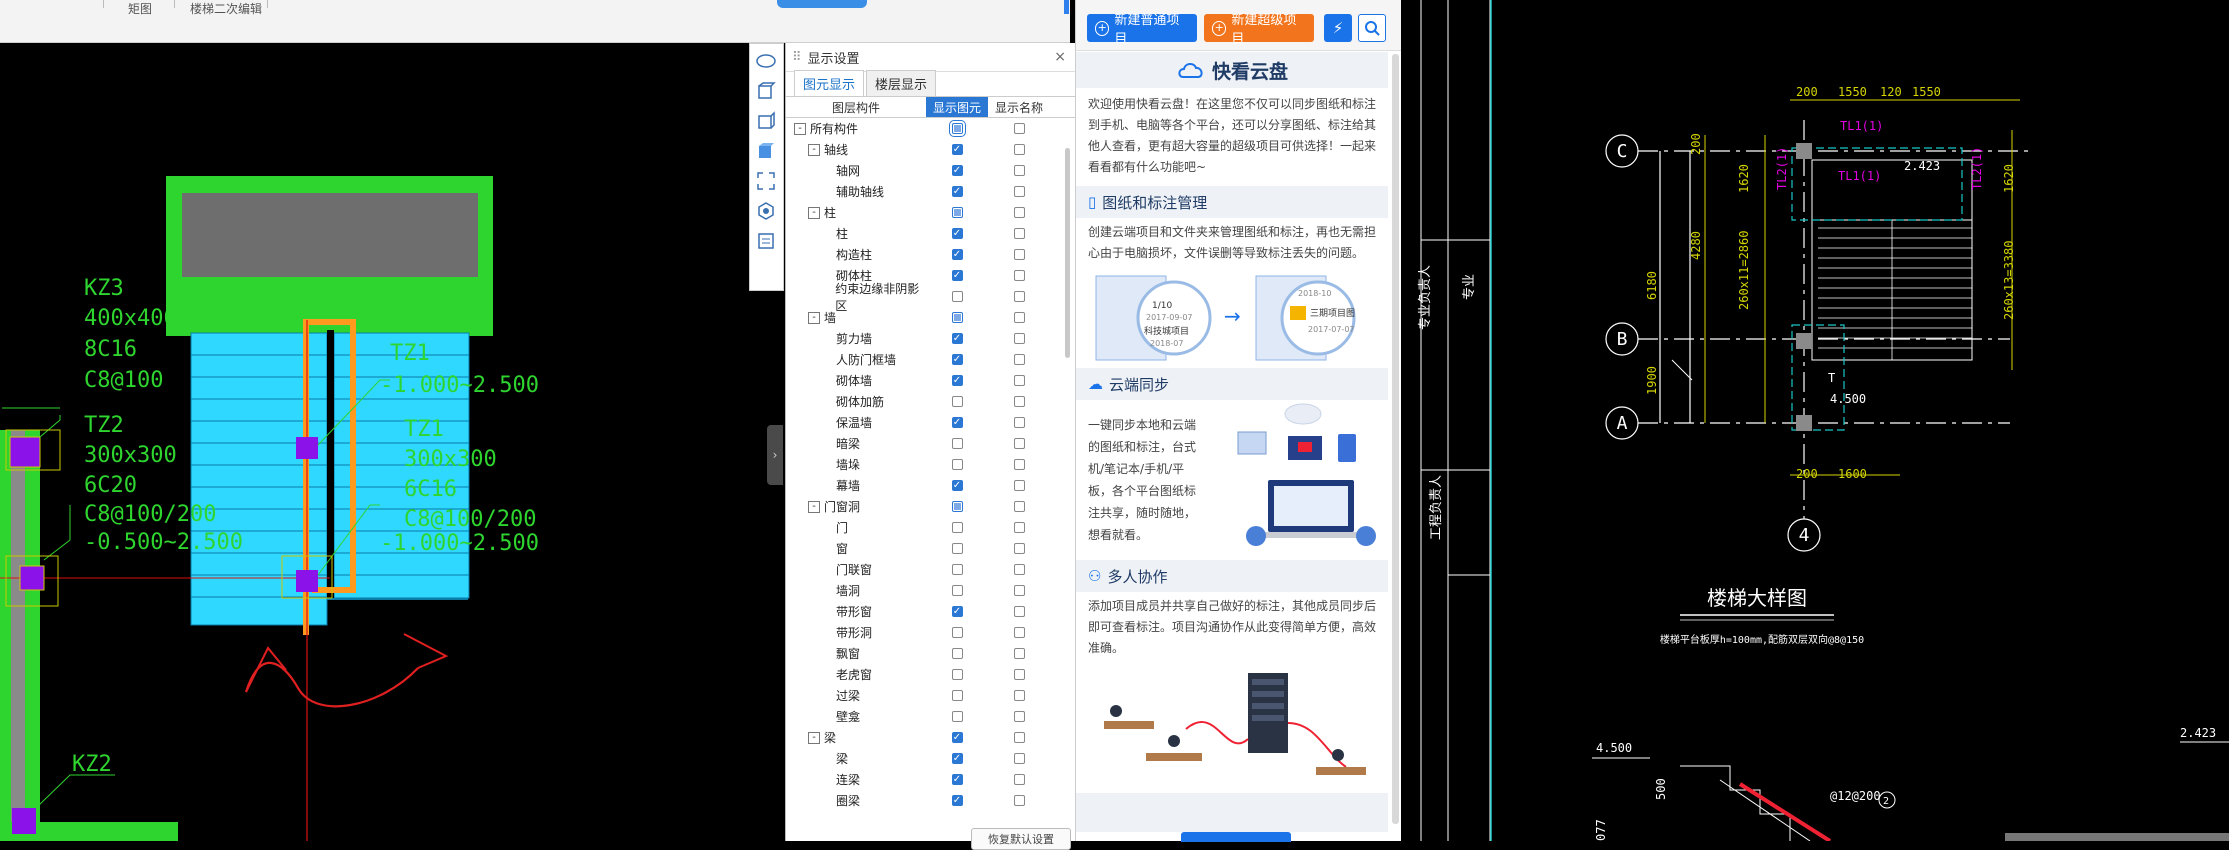 The height and width of the screenshot is (850, 2229). Describe the element at coordinates (32, 578) in the screenshot. I see `column-tz2b` at that location.